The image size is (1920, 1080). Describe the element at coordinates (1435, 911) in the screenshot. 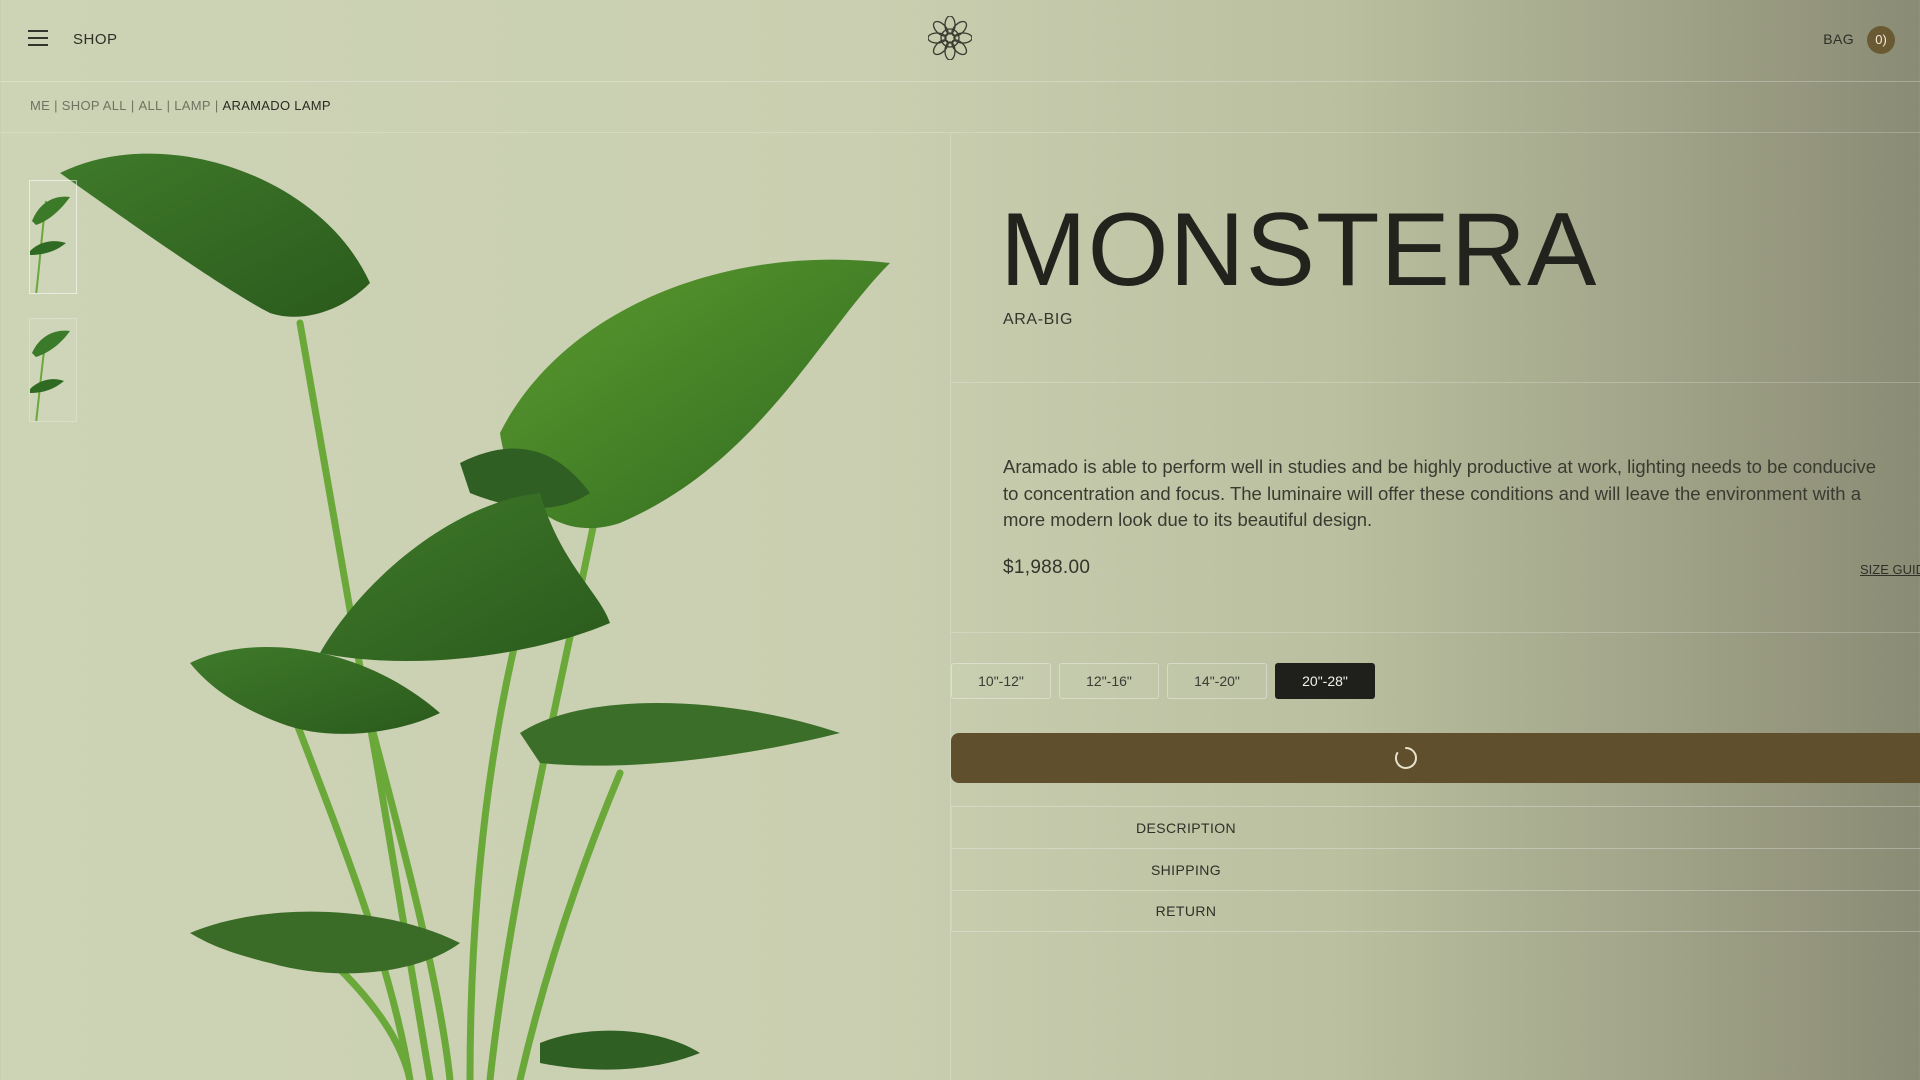

I see `accordion-return: RETURN` at that location.